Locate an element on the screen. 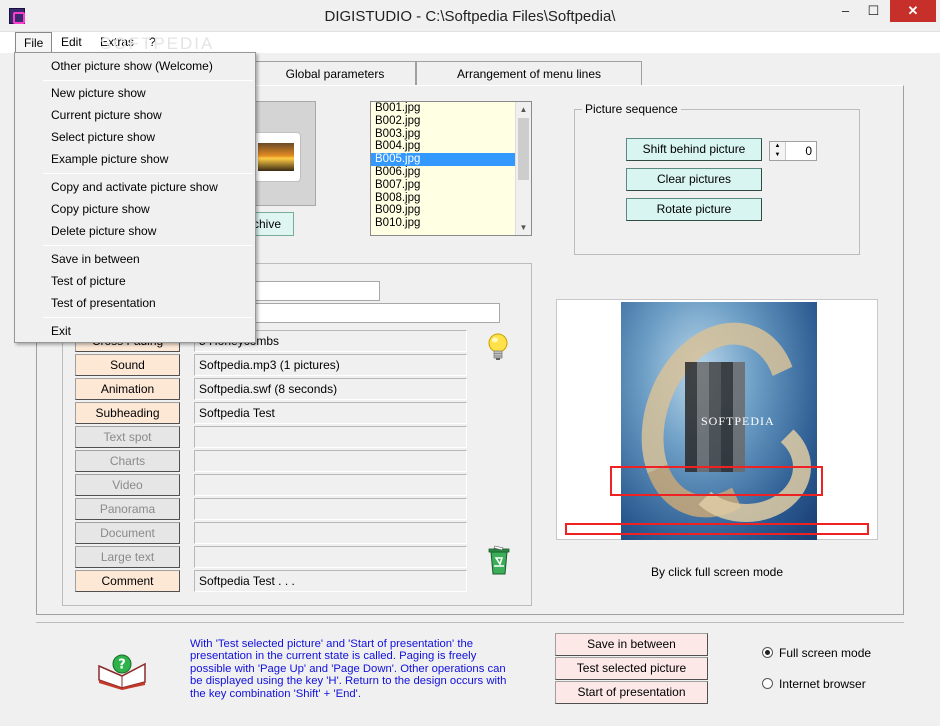 This screenshot has width=940, height=726. menu-file: File is located at coordinates (34, 42).